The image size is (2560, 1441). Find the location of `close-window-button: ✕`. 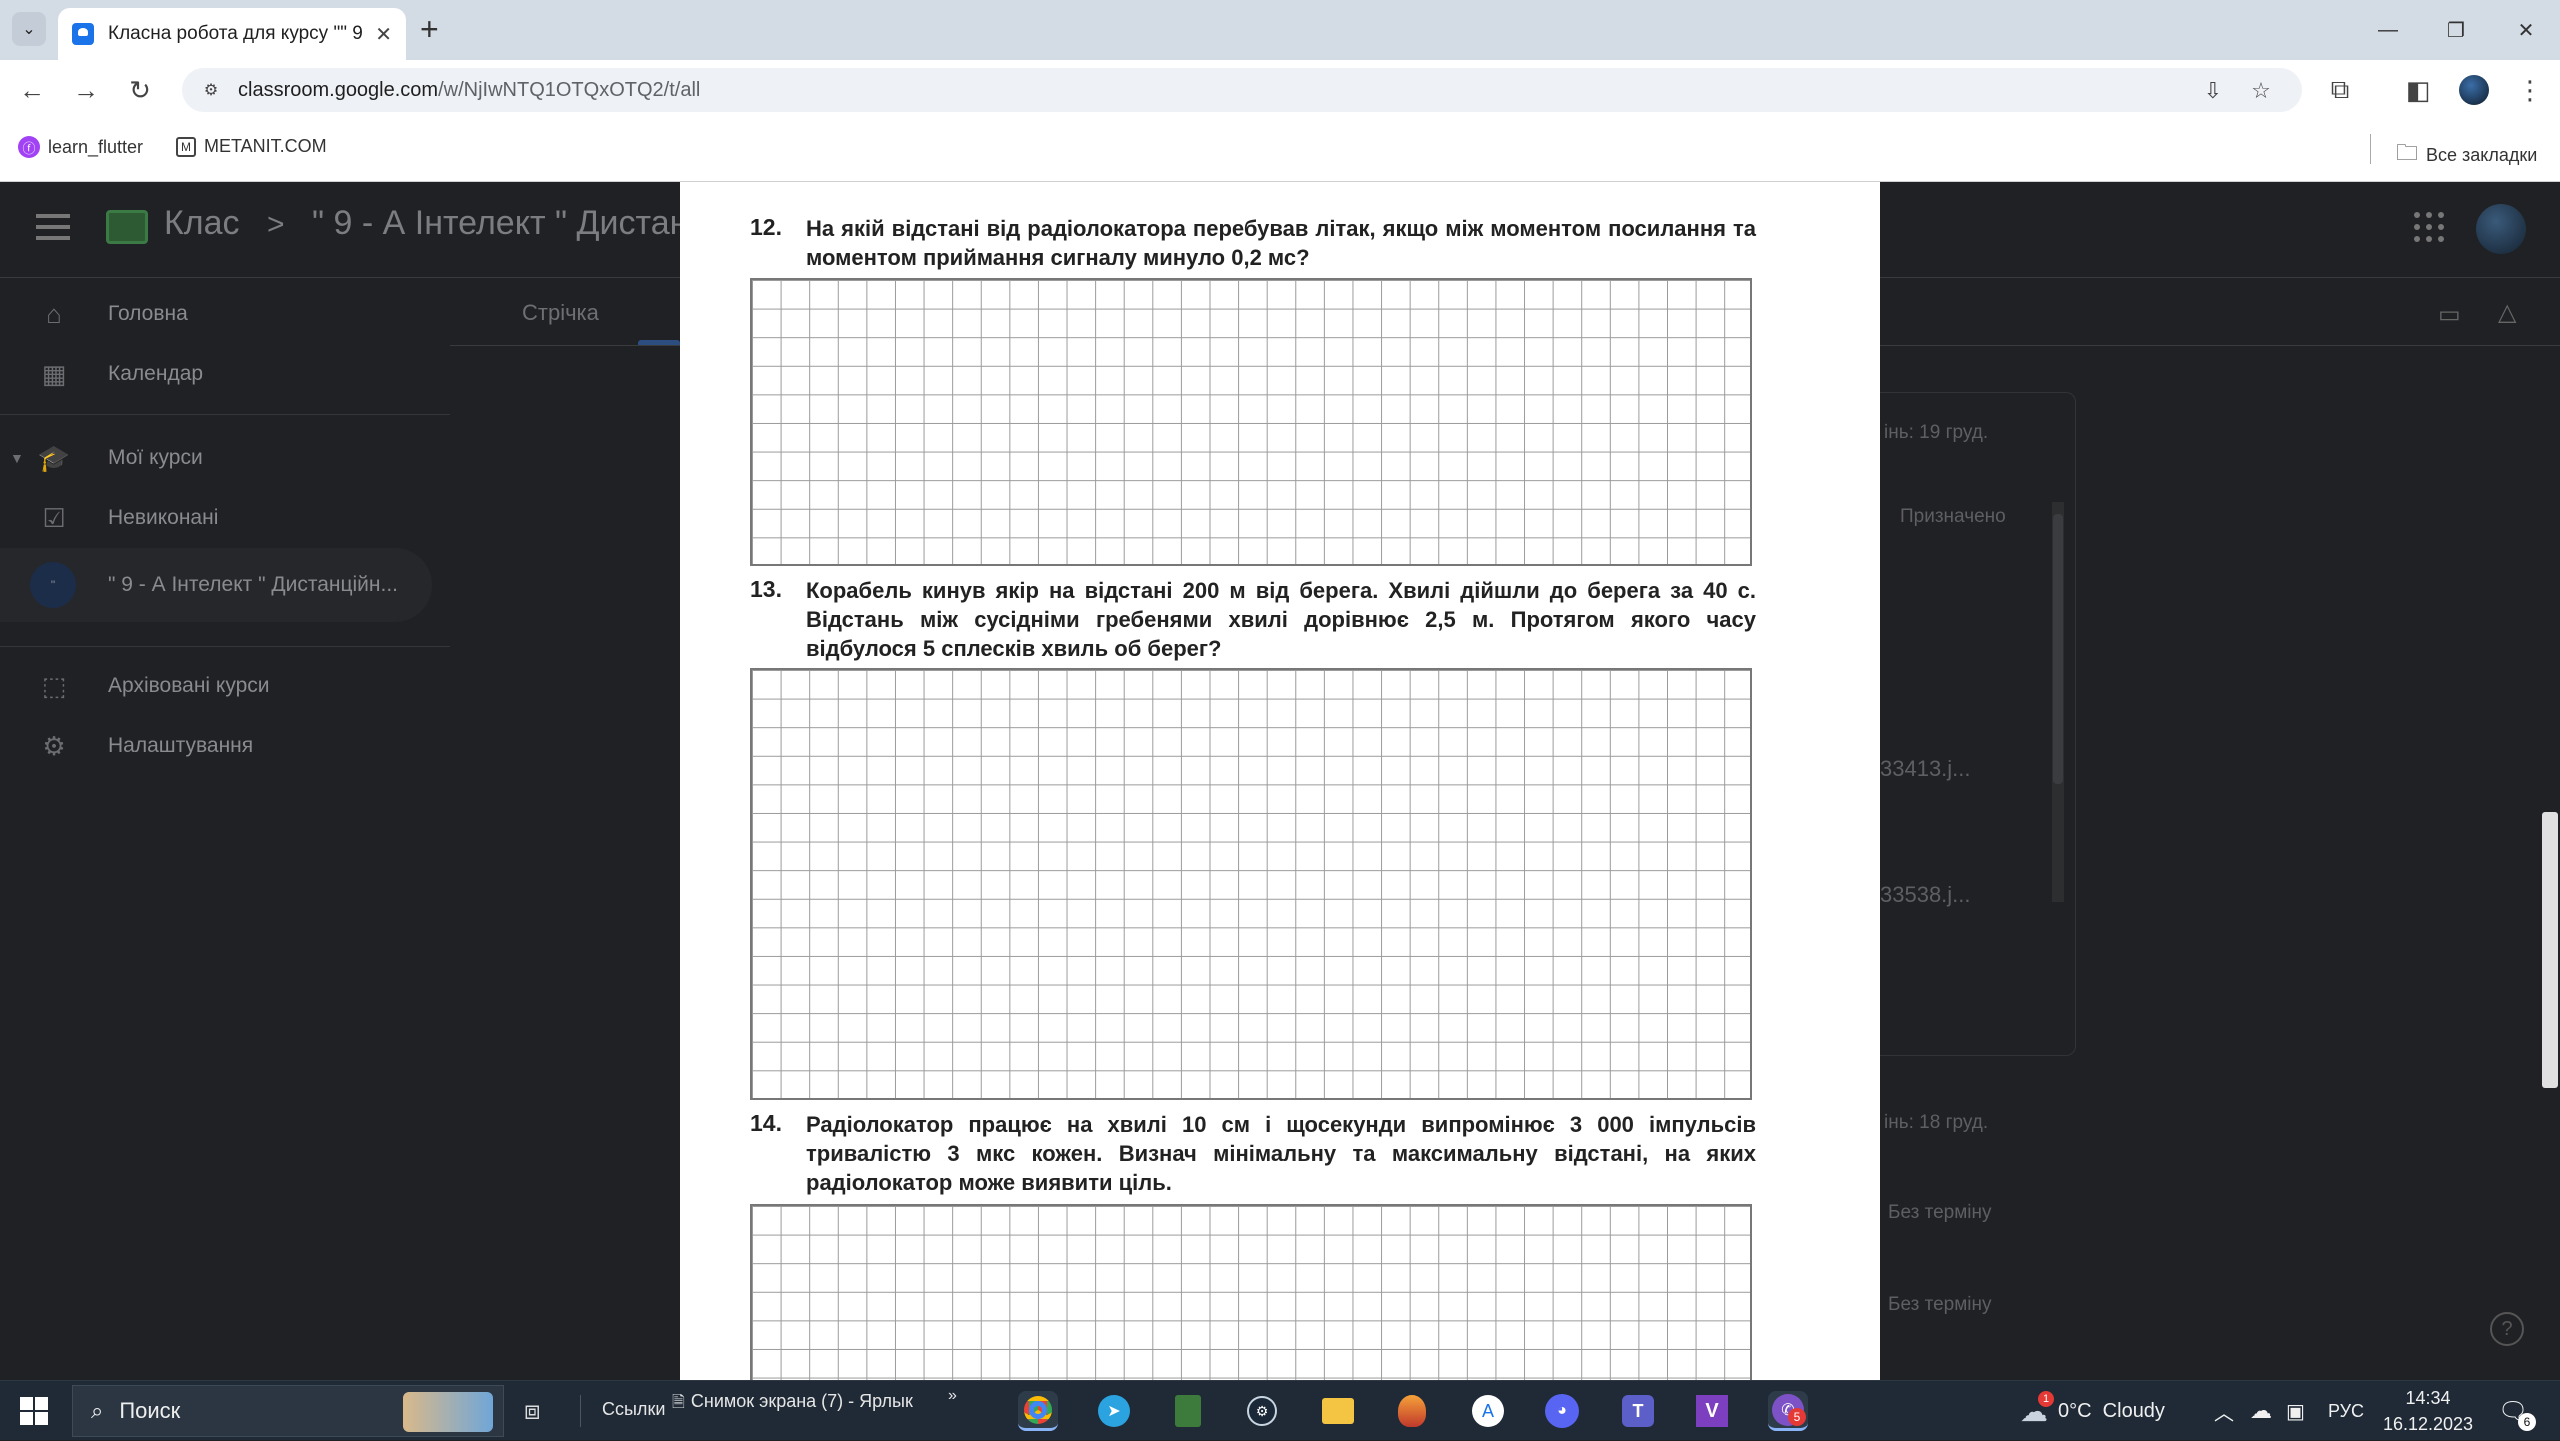

close-window-button: ✕ is located at coordinates (2526, 30).